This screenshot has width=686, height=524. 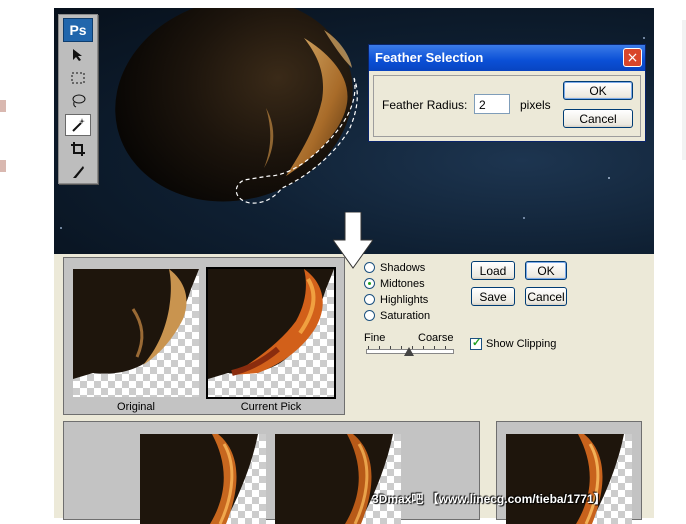 What do you see at coordinates (429, 57) in the screenshot?
I see `dialog-title: Feather Selection` at bounding box center [429, 57].